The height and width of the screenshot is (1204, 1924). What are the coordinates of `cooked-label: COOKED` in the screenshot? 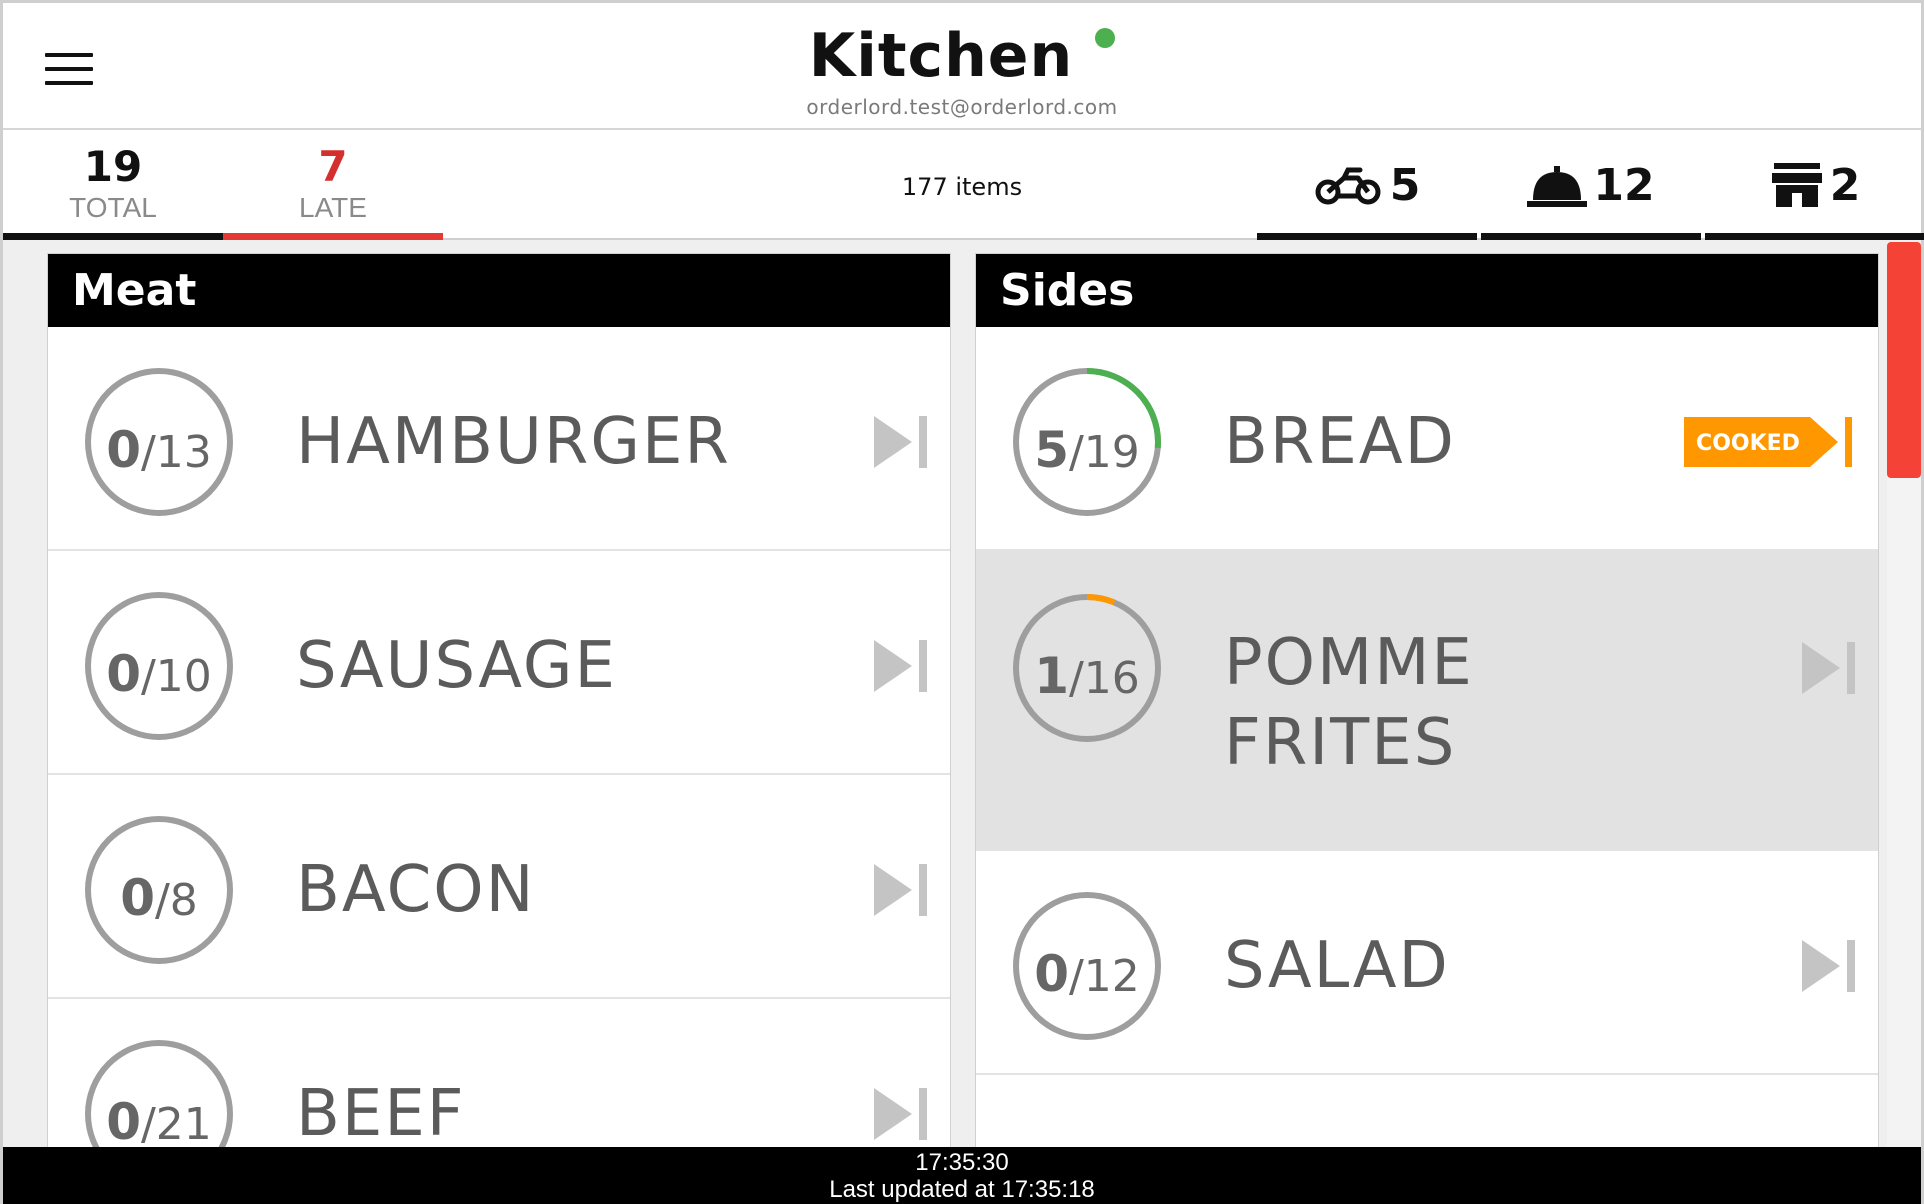 It's located at (1748, 443).